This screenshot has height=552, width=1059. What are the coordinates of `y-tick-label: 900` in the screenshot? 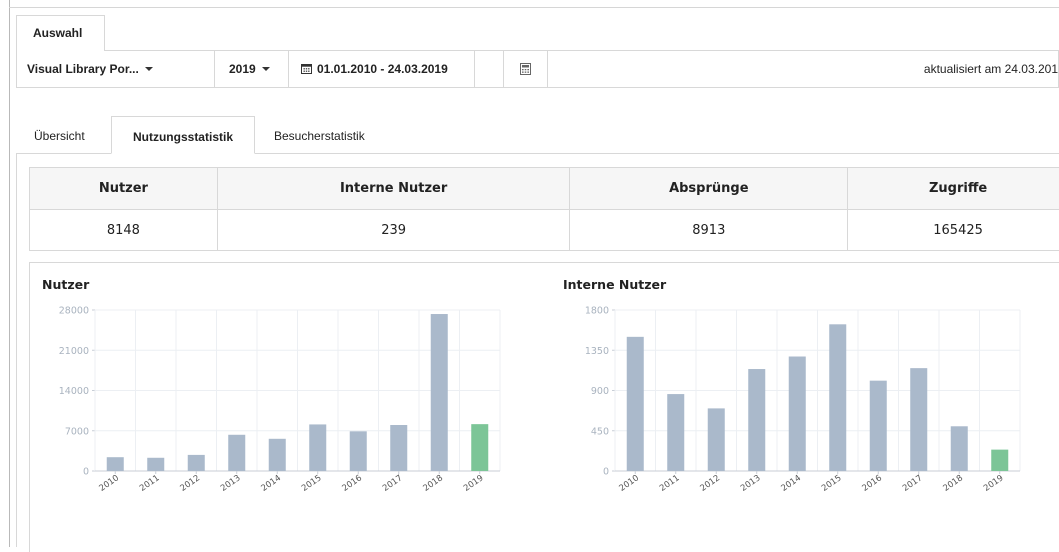 It's located at (600, 391).